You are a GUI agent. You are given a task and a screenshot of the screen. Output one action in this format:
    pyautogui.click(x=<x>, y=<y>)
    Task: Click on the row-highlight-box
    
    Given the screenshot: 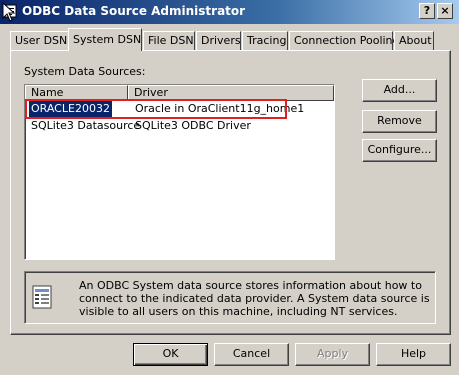 What is the action you would take?
    pyautogui.click(x=156, y=109)
    